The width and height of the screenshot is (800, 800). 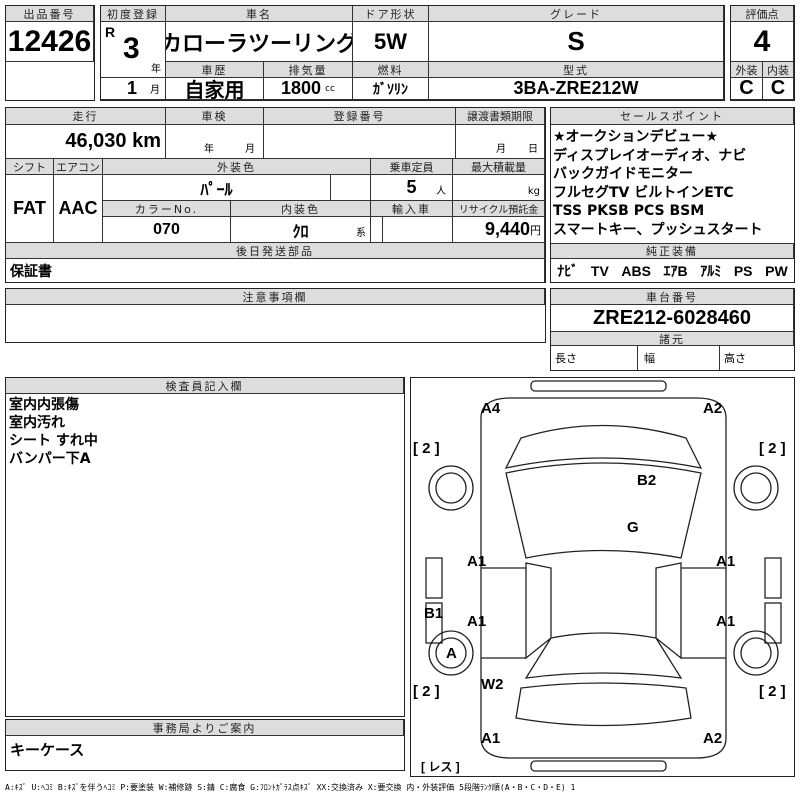 I want to click on equipment-item: PS, so click(x=743, y=270).